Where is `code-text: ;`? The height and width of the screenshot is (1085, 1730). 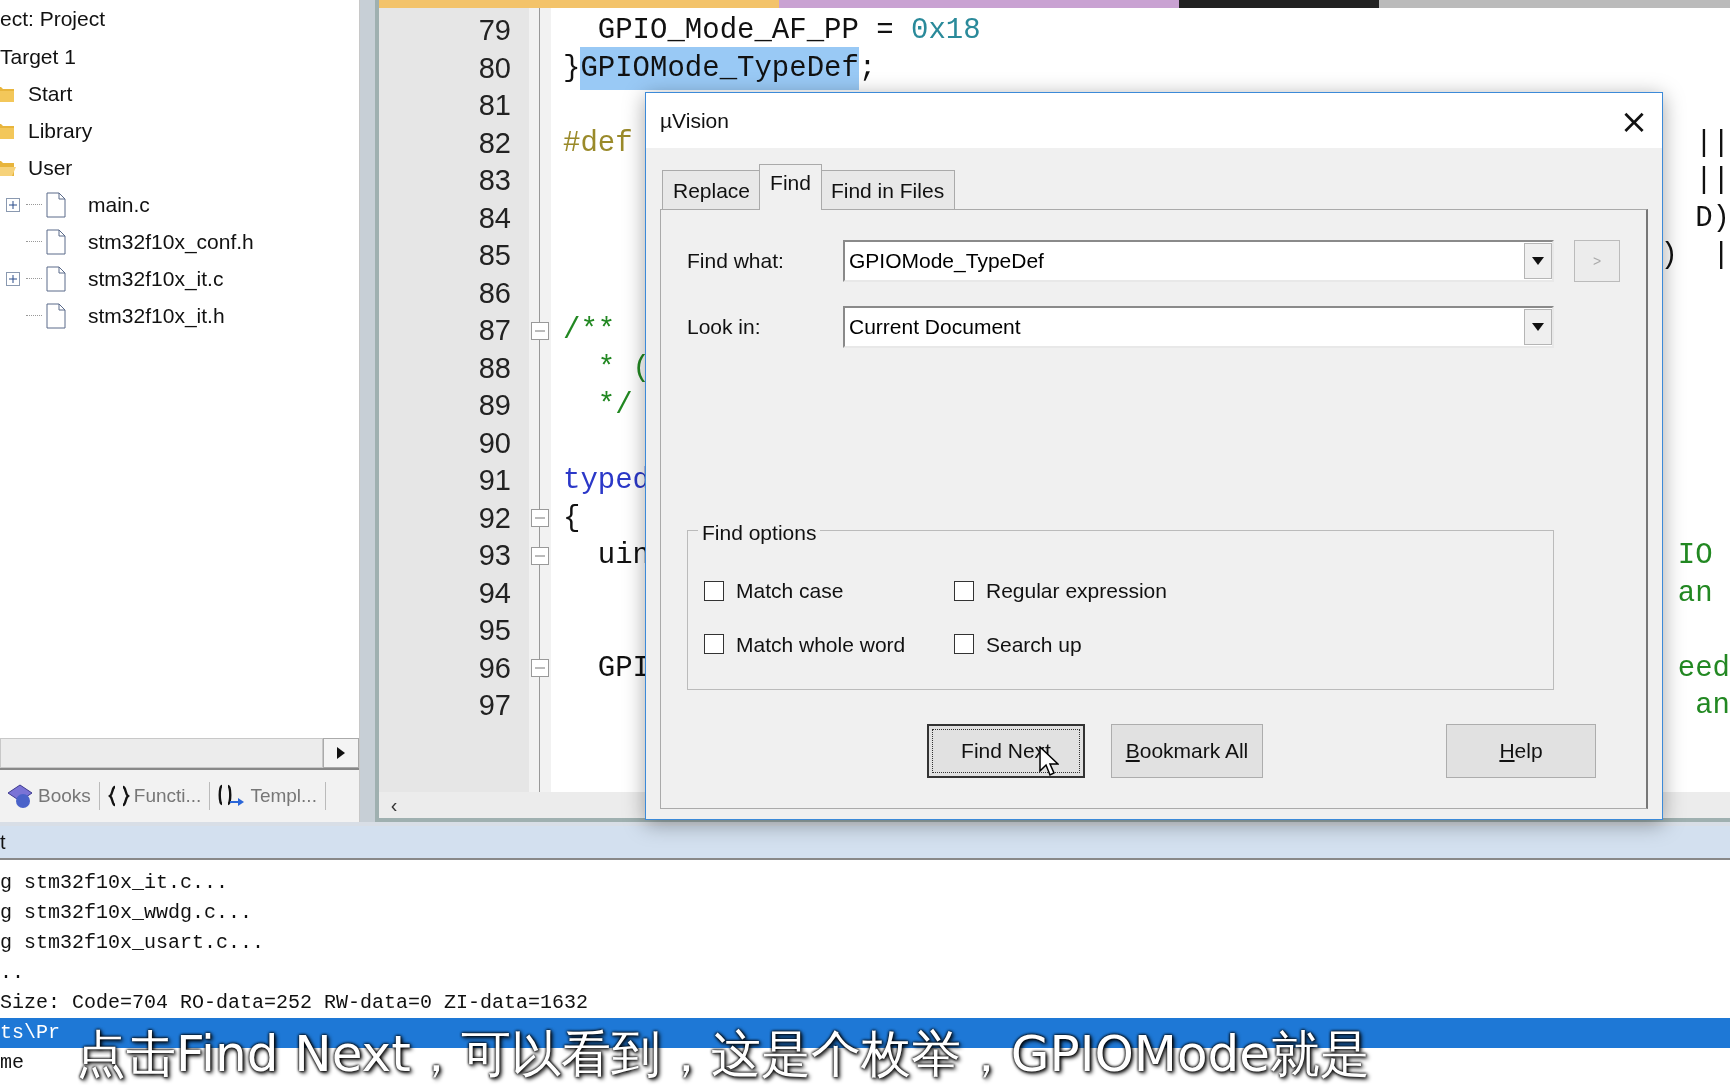
code-text: ; is located at coordinates (867, 68).